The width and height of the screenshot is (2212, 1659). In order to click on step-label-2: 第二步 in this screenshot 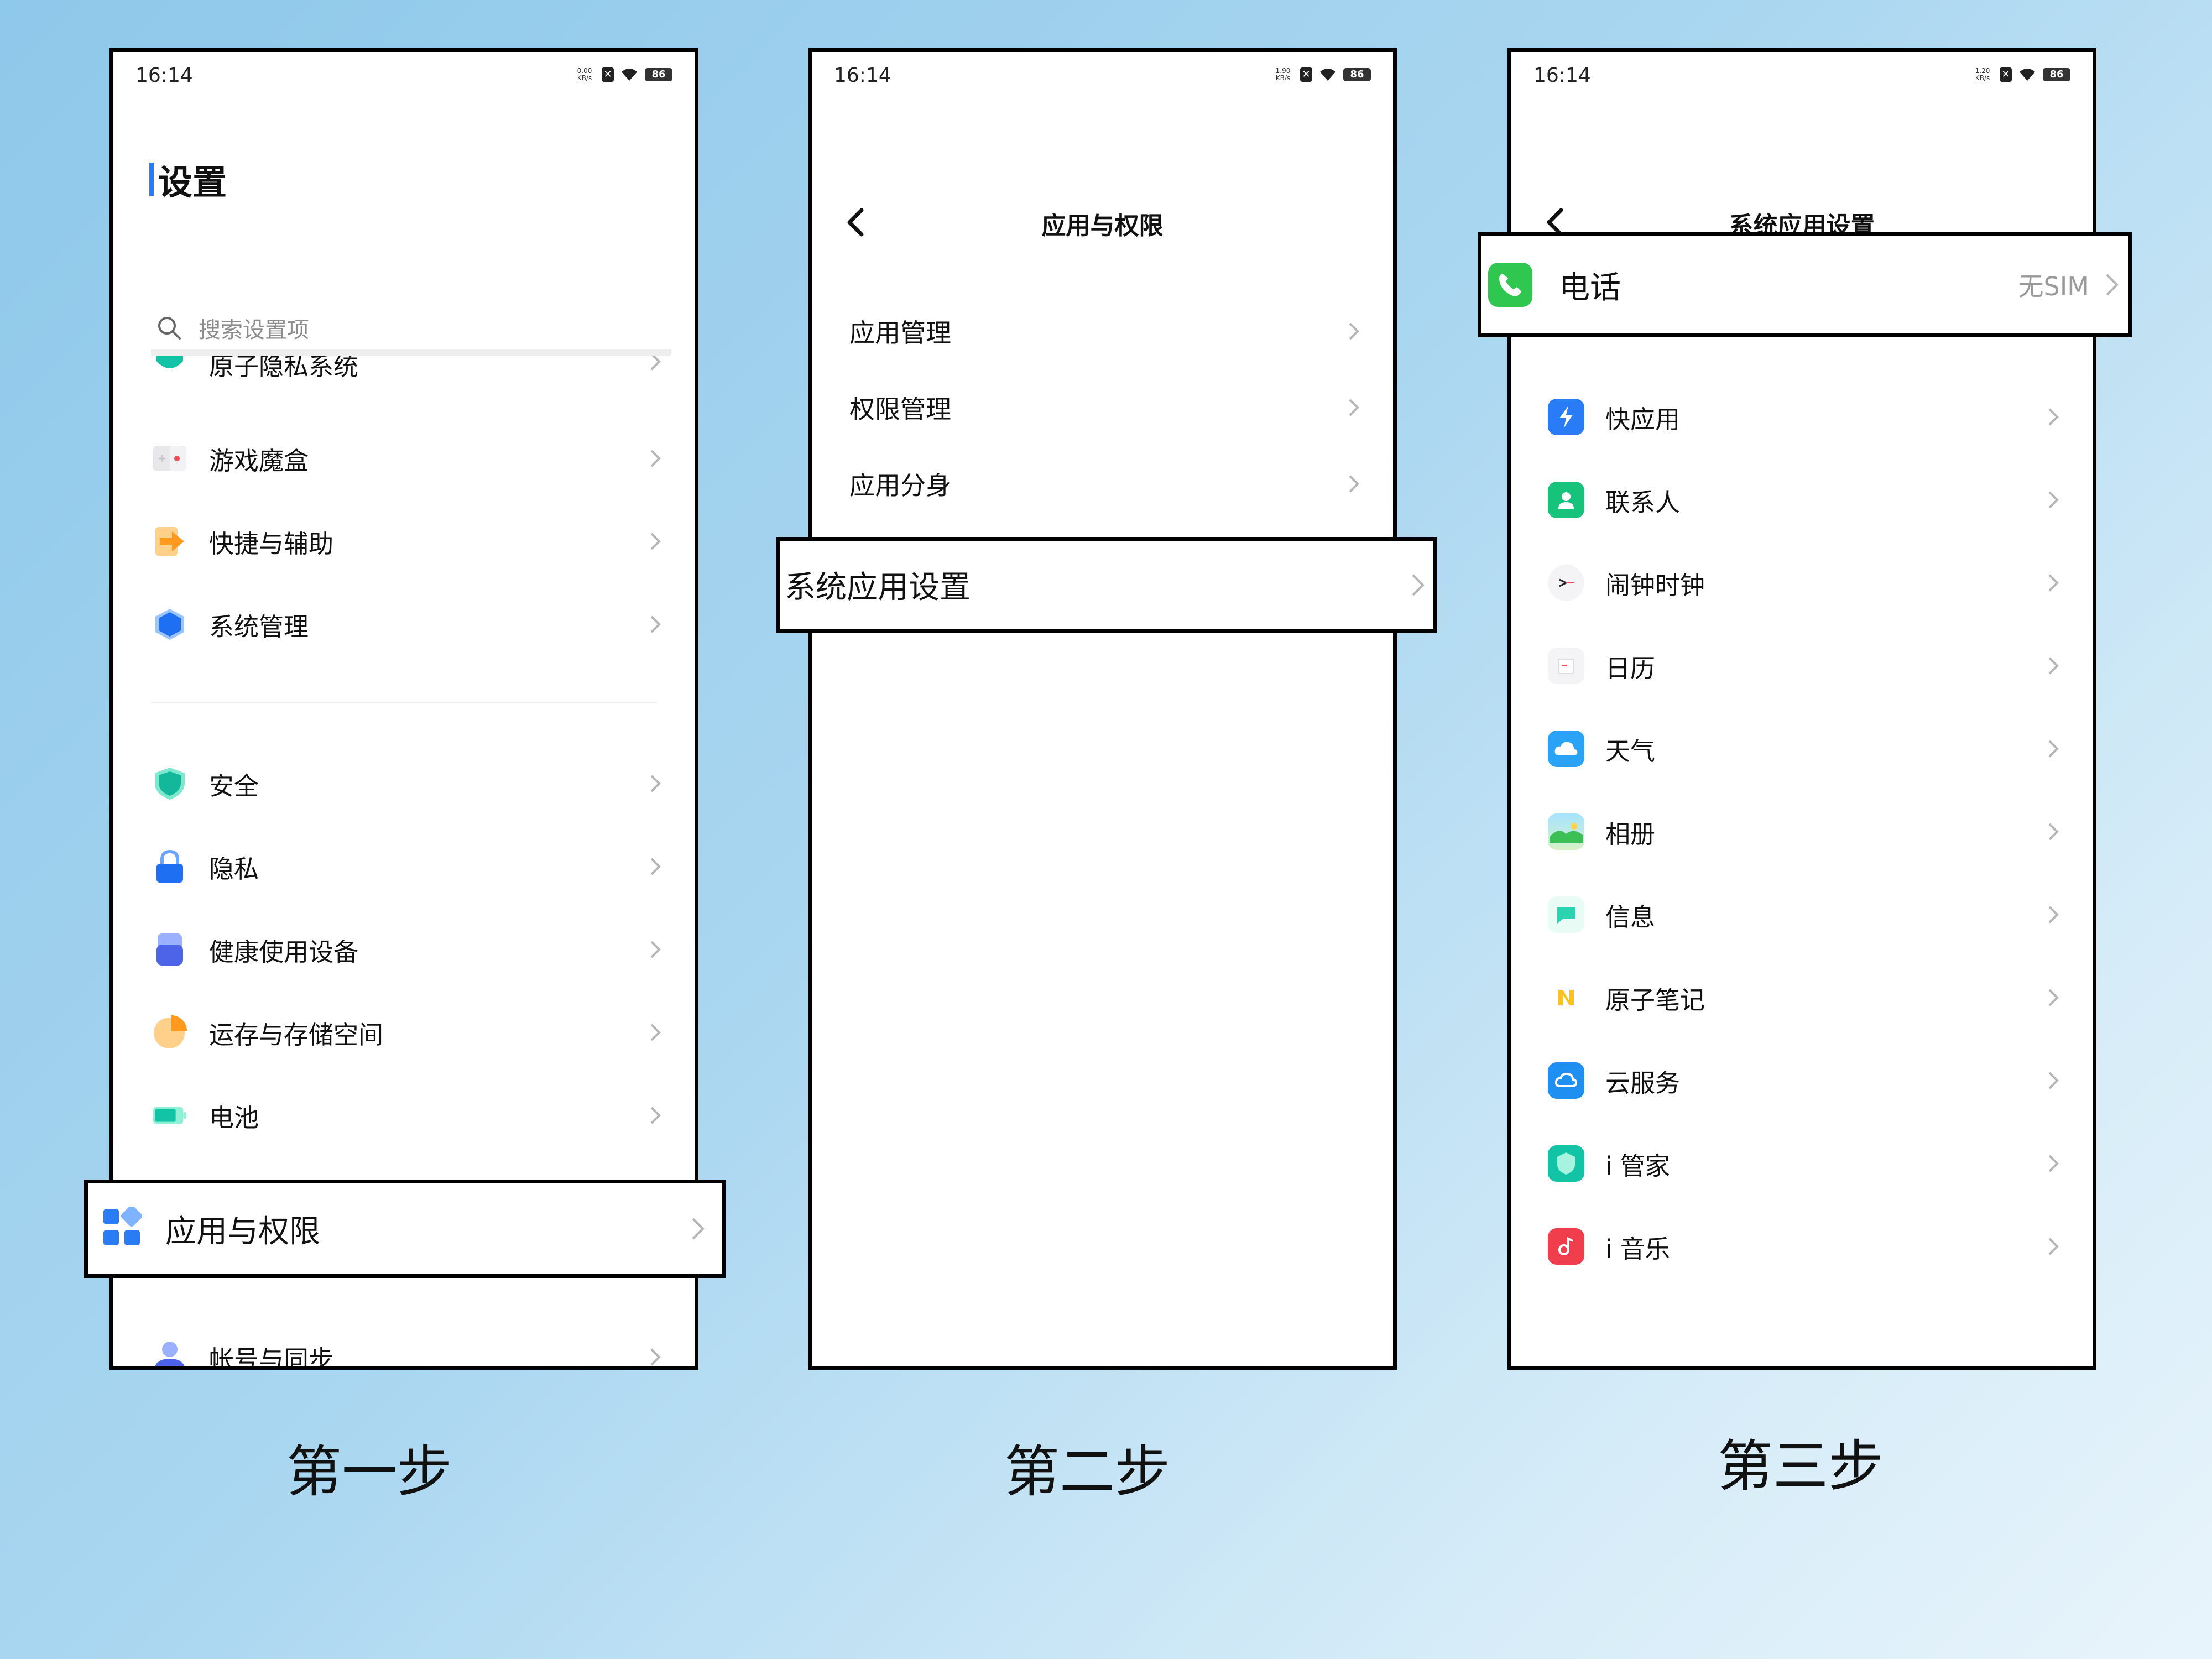, I will do `click(1087, 1472)`.